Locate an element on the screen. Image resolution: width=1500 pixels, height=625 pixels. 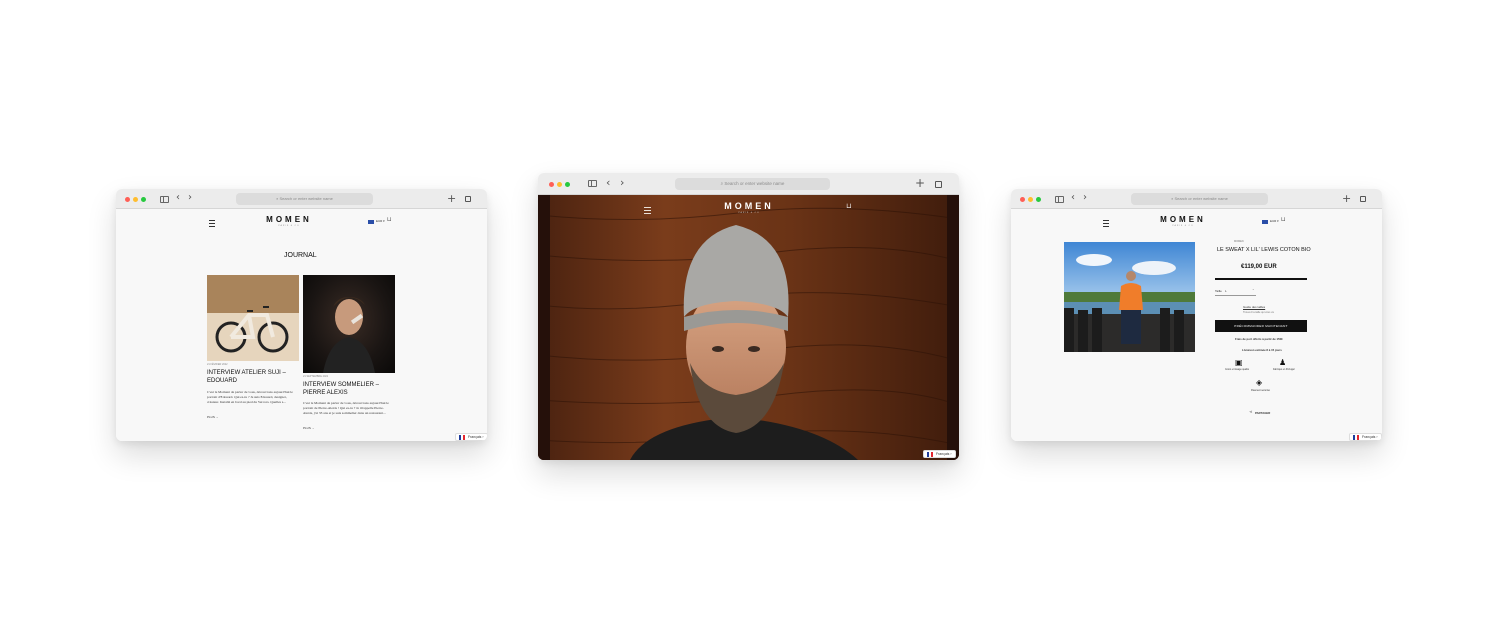
price-divider is located at coordinates (1261, 279).